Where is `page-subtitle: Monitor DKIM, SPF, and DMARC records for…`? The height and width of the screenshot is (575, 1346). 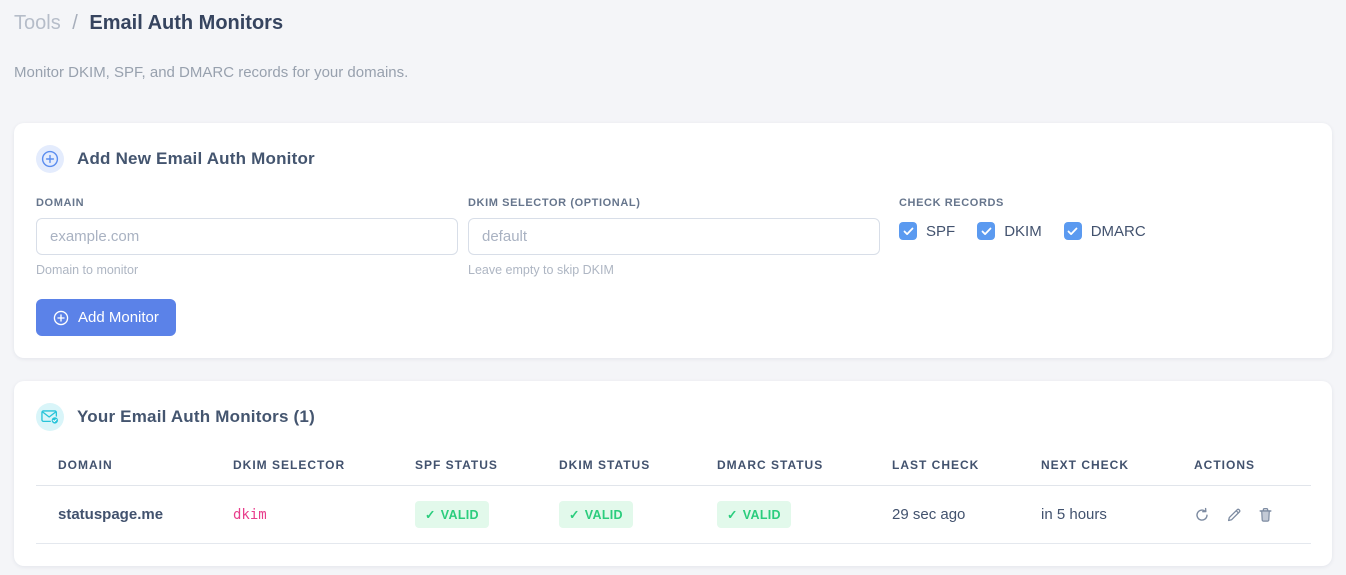
page-subtitle: Monitor DKIM, SPF, and DMARC records for… is located at coordinates (211, 72).